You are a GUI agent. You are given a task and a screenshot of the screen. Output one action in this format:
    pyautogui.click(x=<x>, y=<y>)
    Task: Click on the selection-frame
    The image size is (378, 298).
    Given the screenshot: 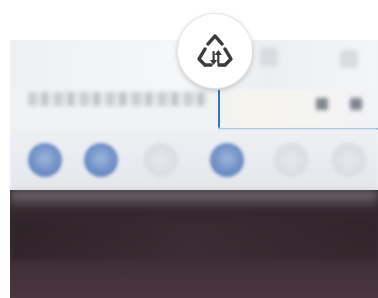 What is the action you would take?
    pyautogui.click(x=298, y=110)
    